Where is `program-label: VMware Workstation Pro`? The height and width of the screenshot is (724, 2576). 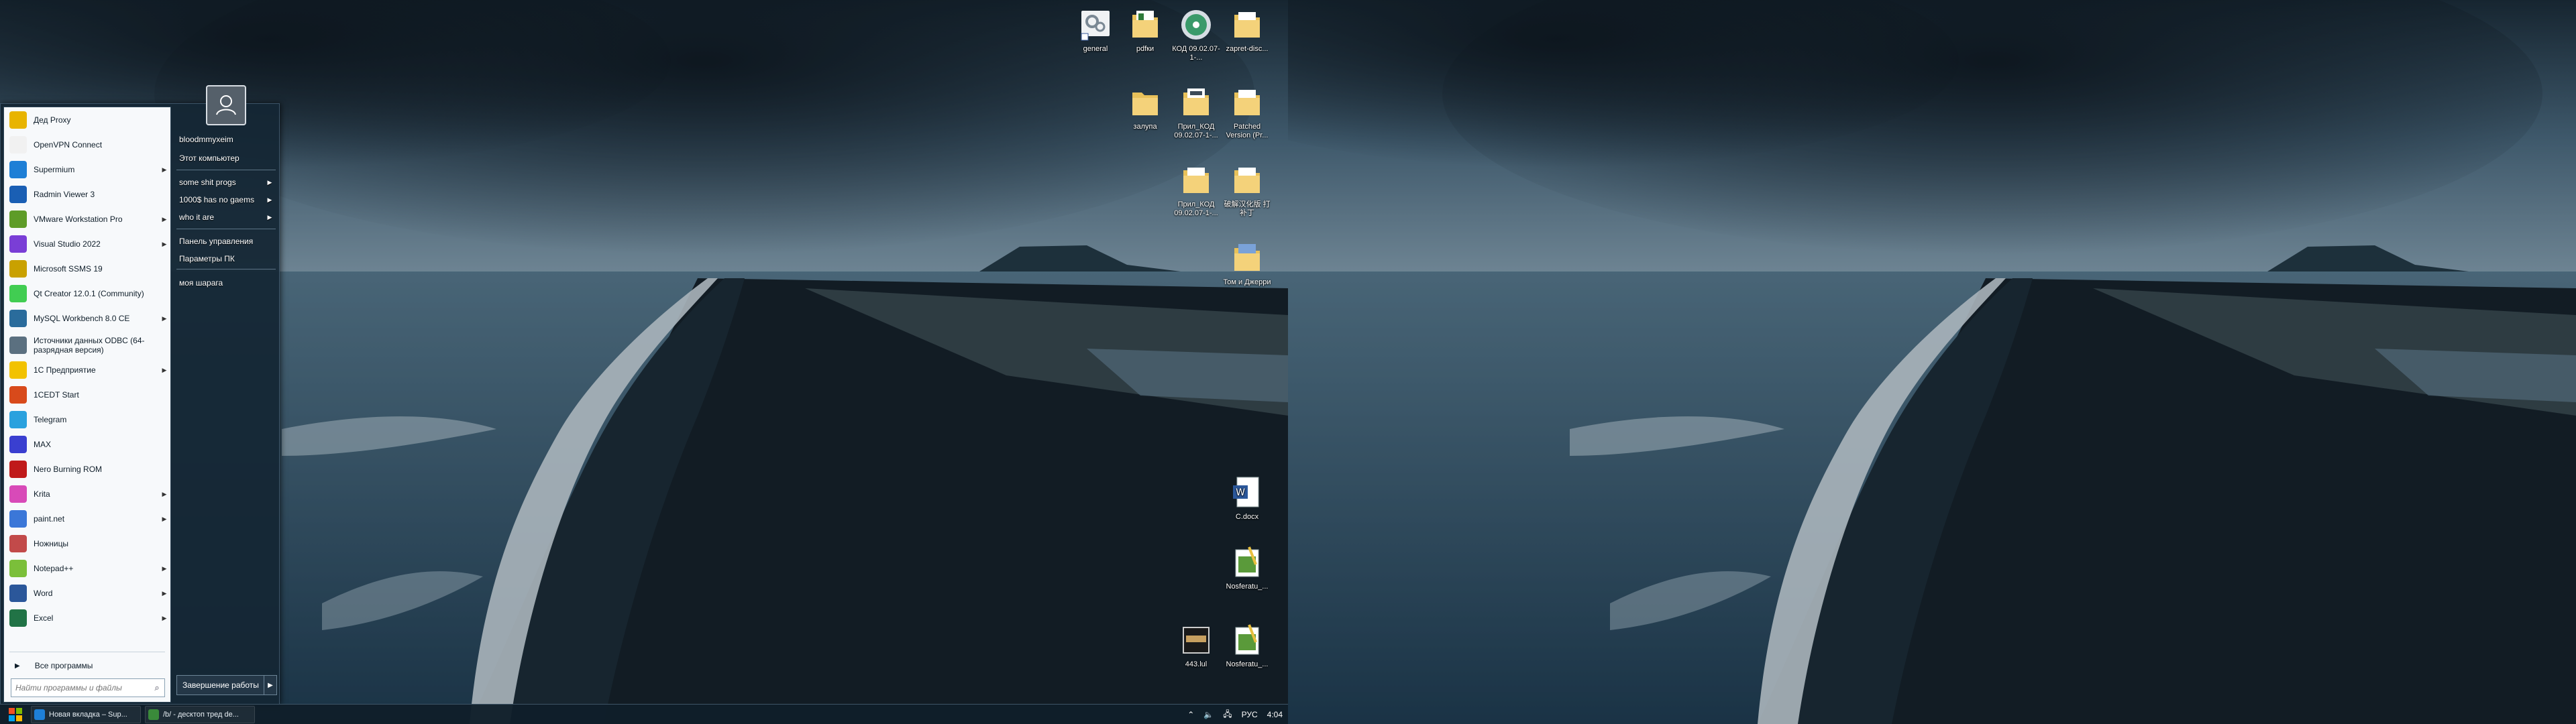
program-label: VMware Workstation Pro is located at coordinates (78, 219).